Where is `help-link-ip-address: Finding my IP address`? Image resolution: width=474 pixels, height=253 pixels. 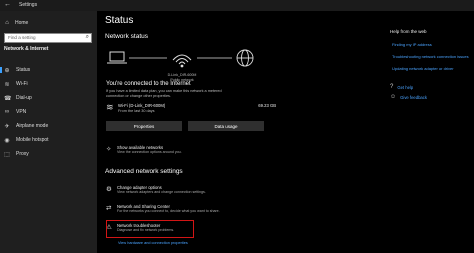 help-link-ip-address: Finding my IP address is located at coordinates (412, 44).